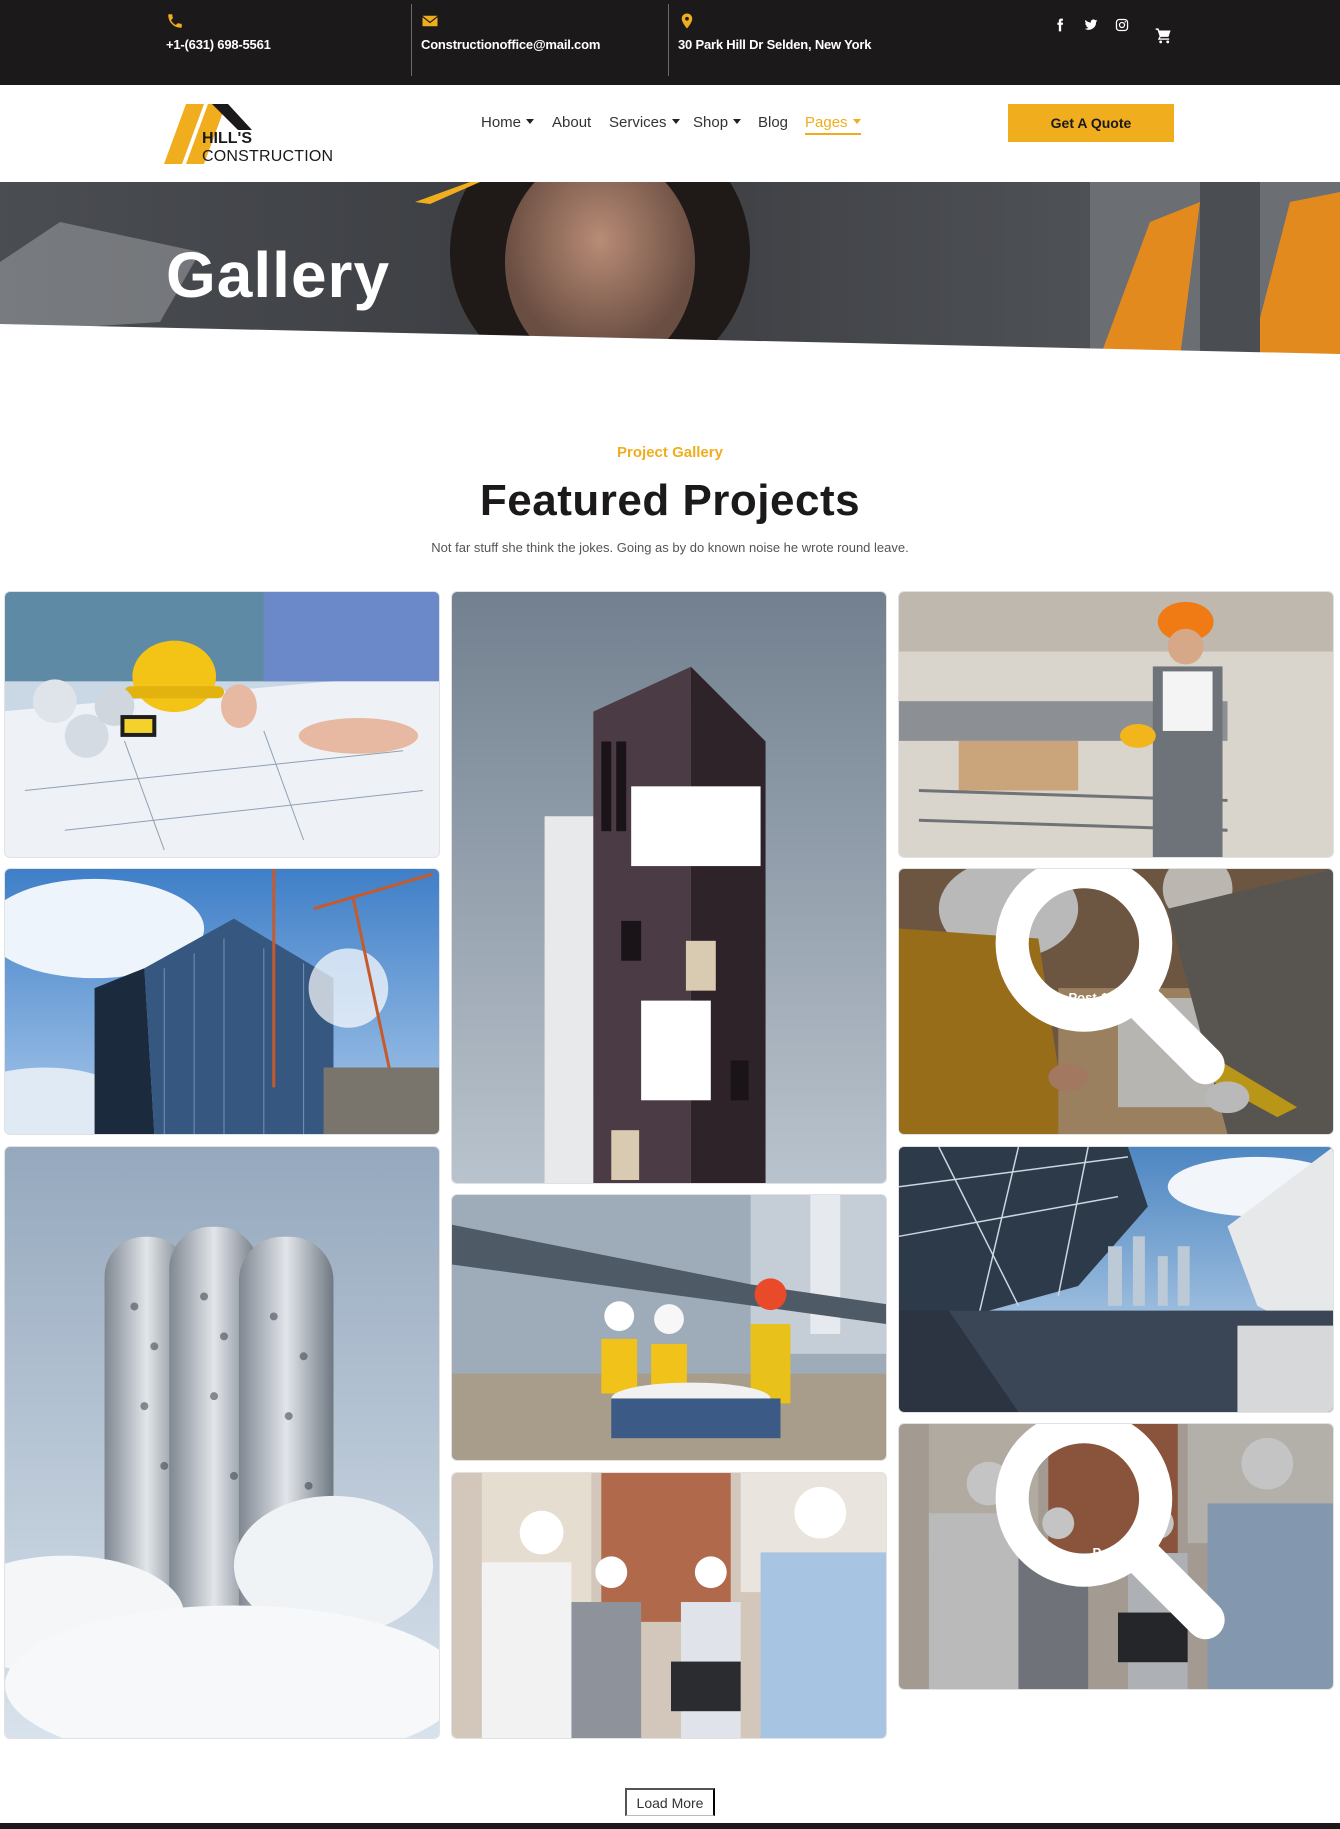 The width and height of the screenshot is (1340, 1829). I want to click on nav-item-label: Home, so click(501, 122).